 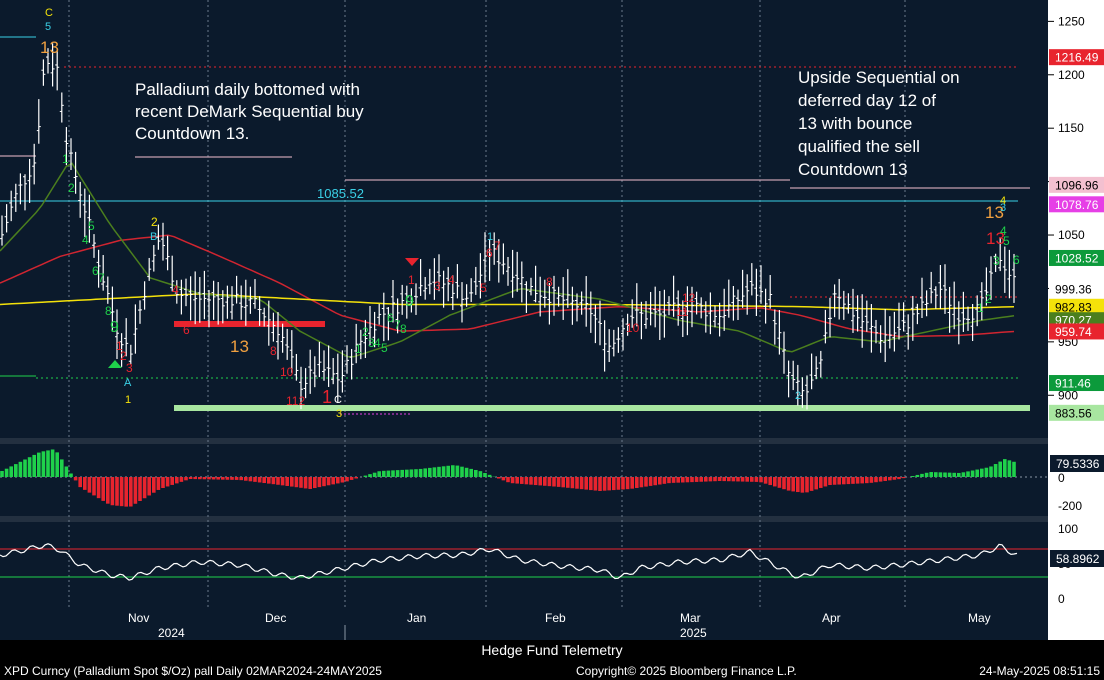 What do you see at coordinates (295, 401) in the screenshot?
I see `demark-count: 112` at bounding box center [295, 401].